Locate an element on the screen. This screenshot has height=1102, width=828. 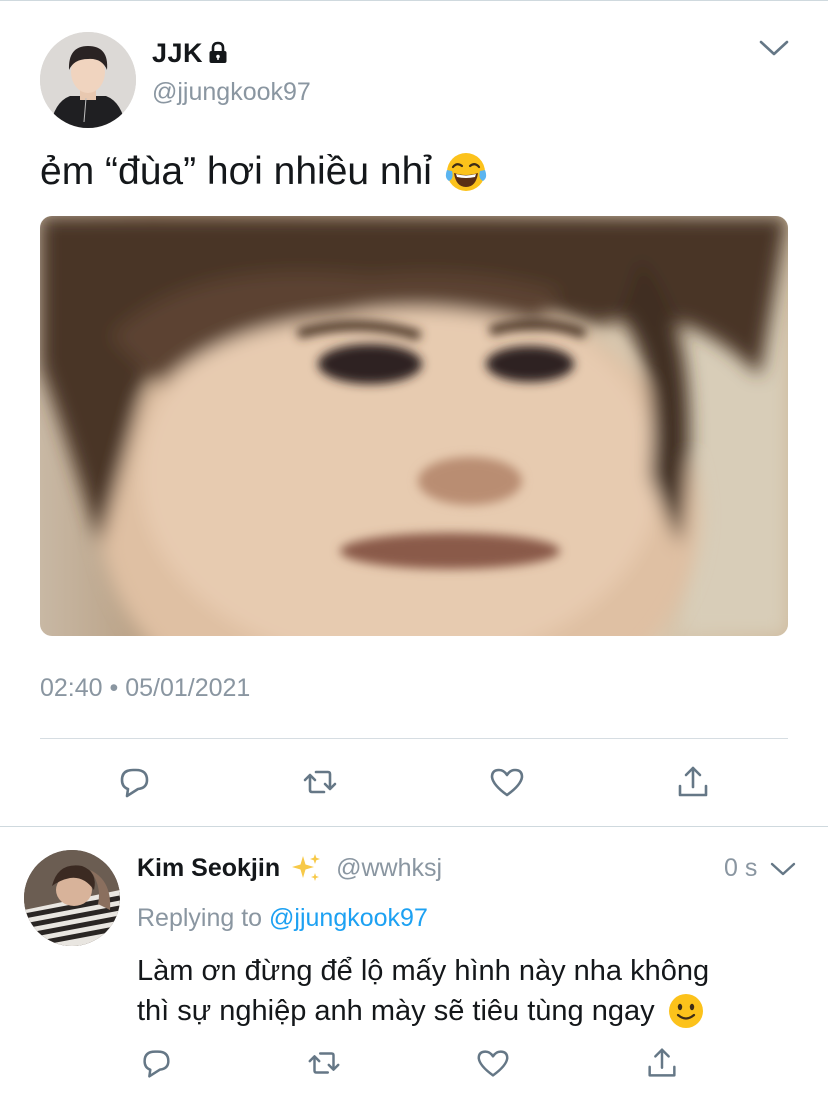
top-divider is located at coordinates (414, 0).